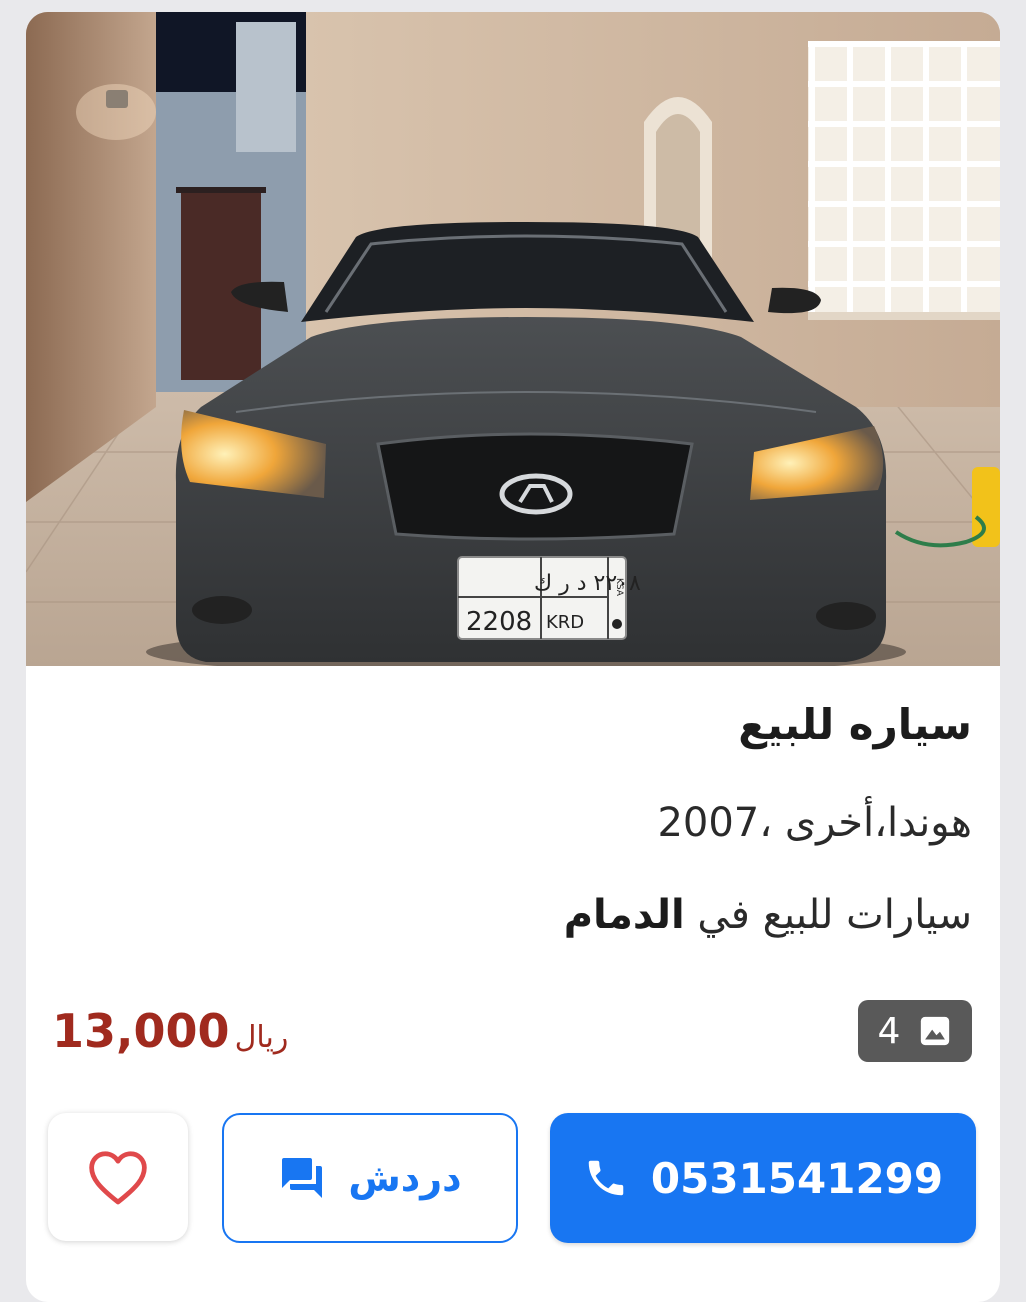 The image size is (1026, 1302). I want to click on chat-button: دردش, so click(370, 1178).